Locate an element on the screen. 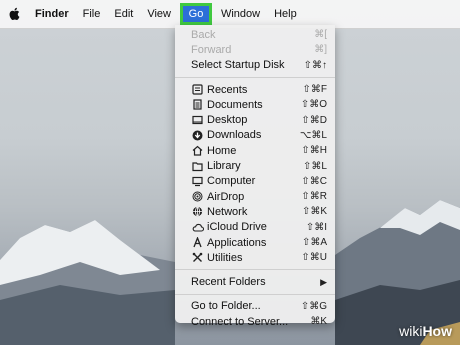 The width and height of the screenshot is (460, 345). documents-icon is located at coordinates (197, 105).